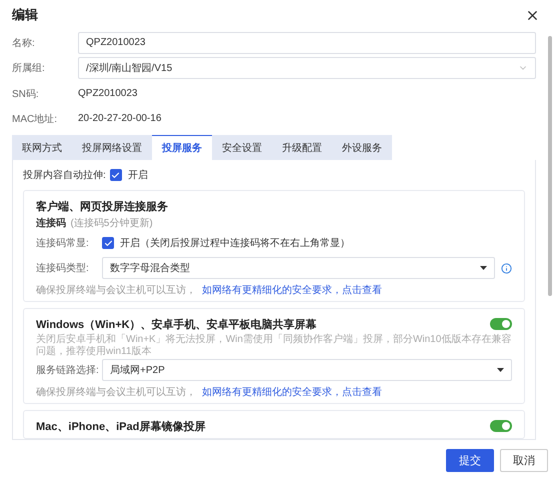 Image resolution: width=554 pixels, height=478 pixels. I want to click on dialog-title: 编辑, so click(25, 15).